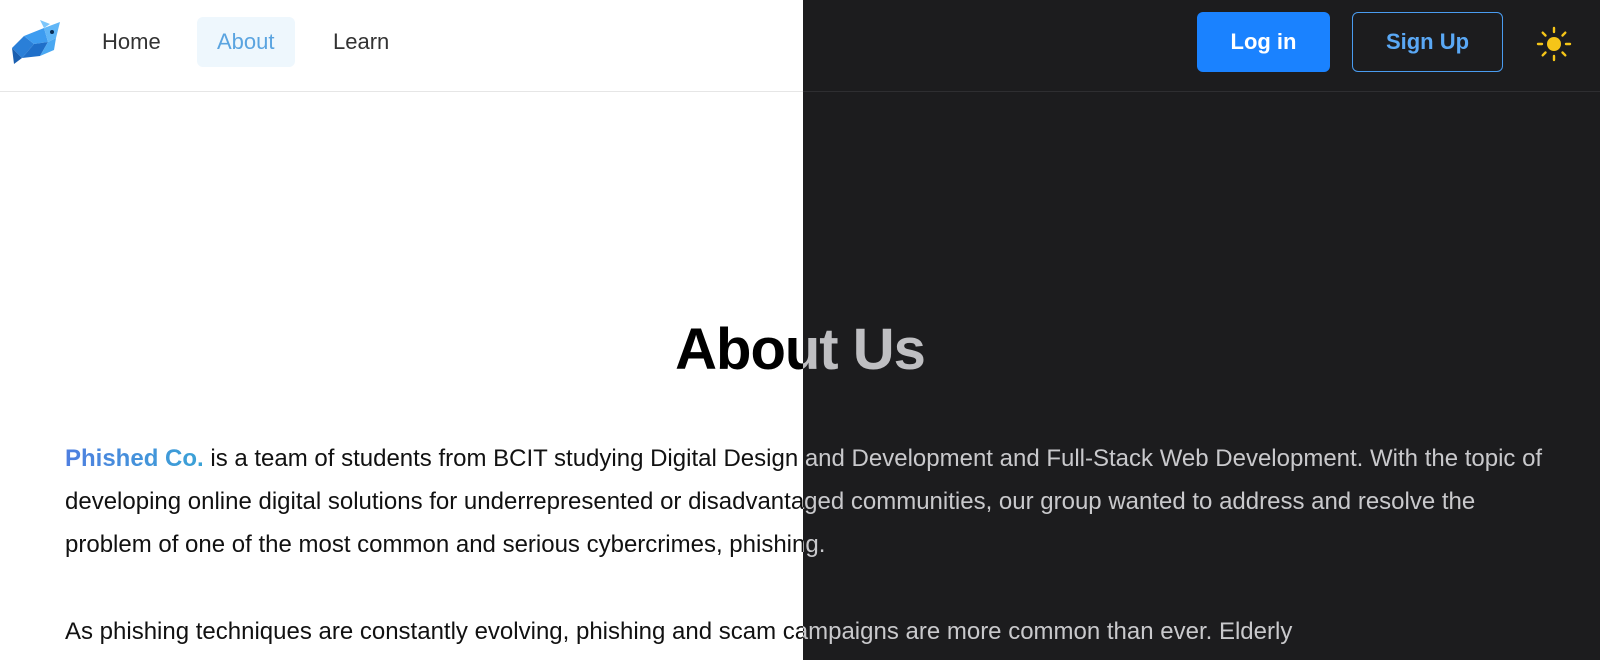 This screenshot has height=660, width=1600. Describe the element at coordinates (1554, 44) in the screenshot. I see `sun-icon-dark` at that location.